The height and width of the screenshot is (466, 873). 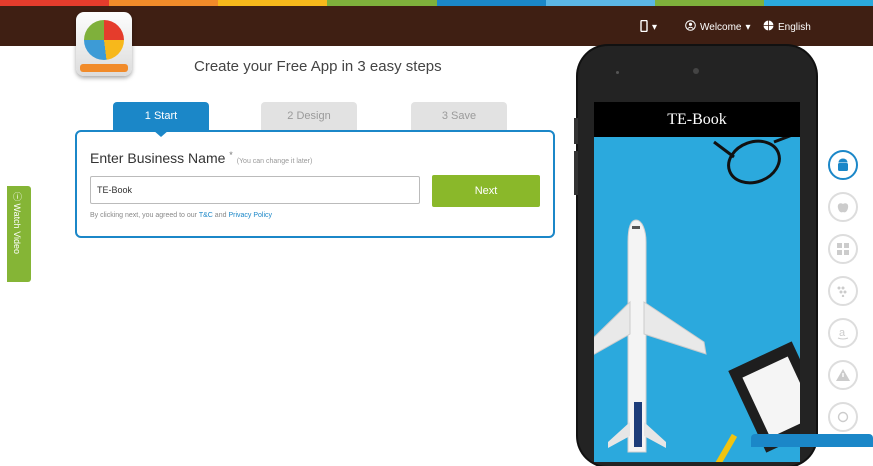 What do you see at coordinates (255, 190) in the screenshot?
I see `business-name-input` at bounding box center [255, 190].